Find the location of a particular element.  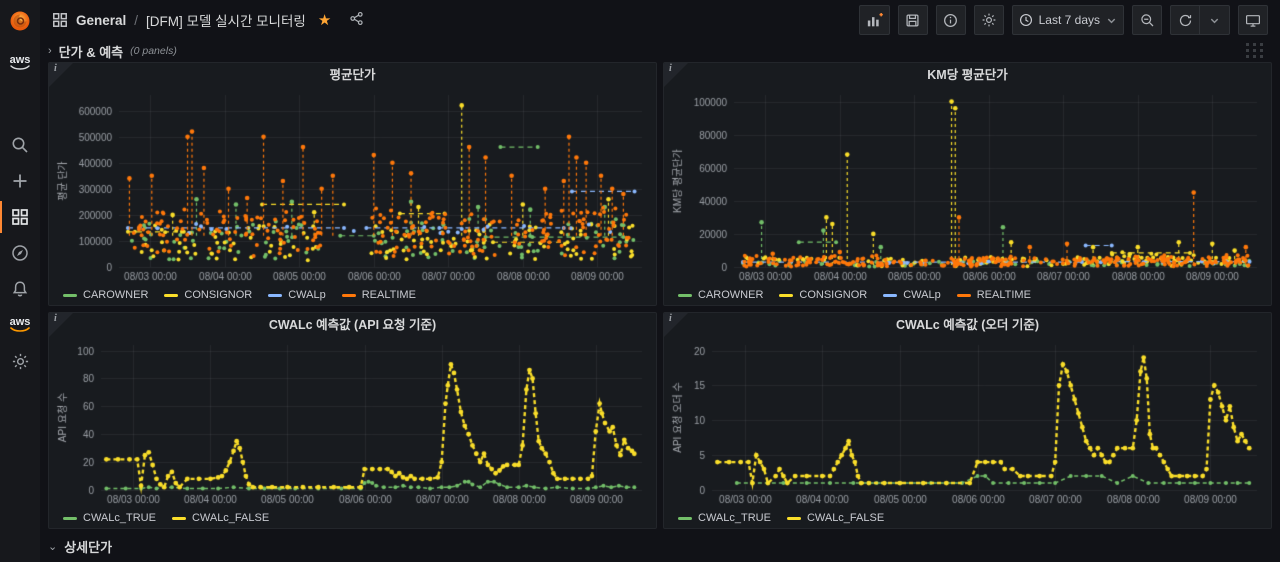

breadcrumb: General / [DFM] 모델 실시간 모니터링 ★ is located at coordinates (208, 20).